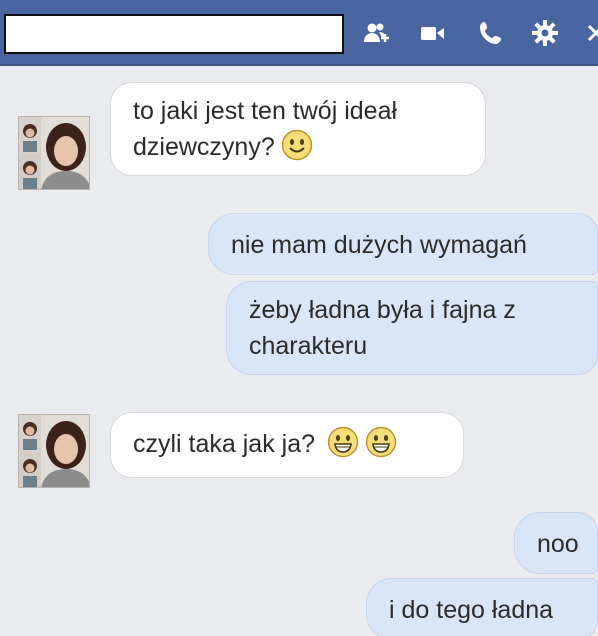 This screenshot has height=636, width=598. I want to click on gear-icon, so click(545, 33).